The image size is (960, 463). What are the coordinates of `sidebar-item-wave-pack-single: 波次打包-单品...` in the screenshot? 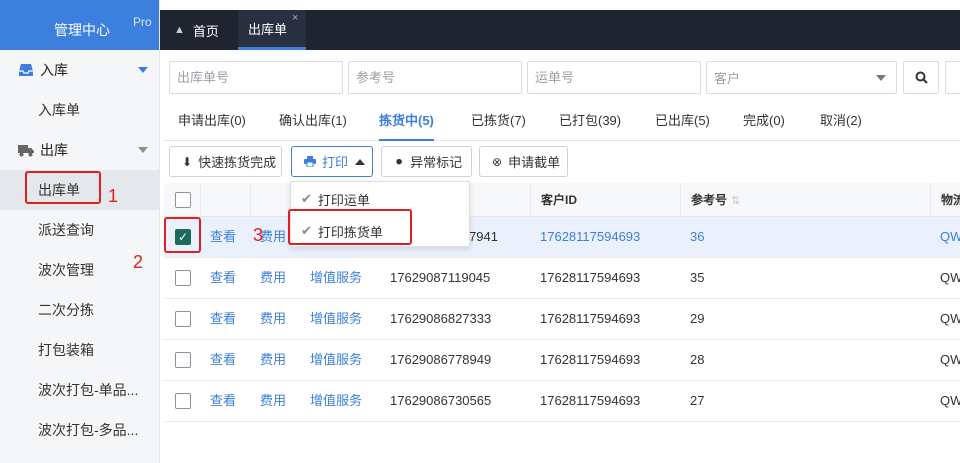 It's located at (79, 390).